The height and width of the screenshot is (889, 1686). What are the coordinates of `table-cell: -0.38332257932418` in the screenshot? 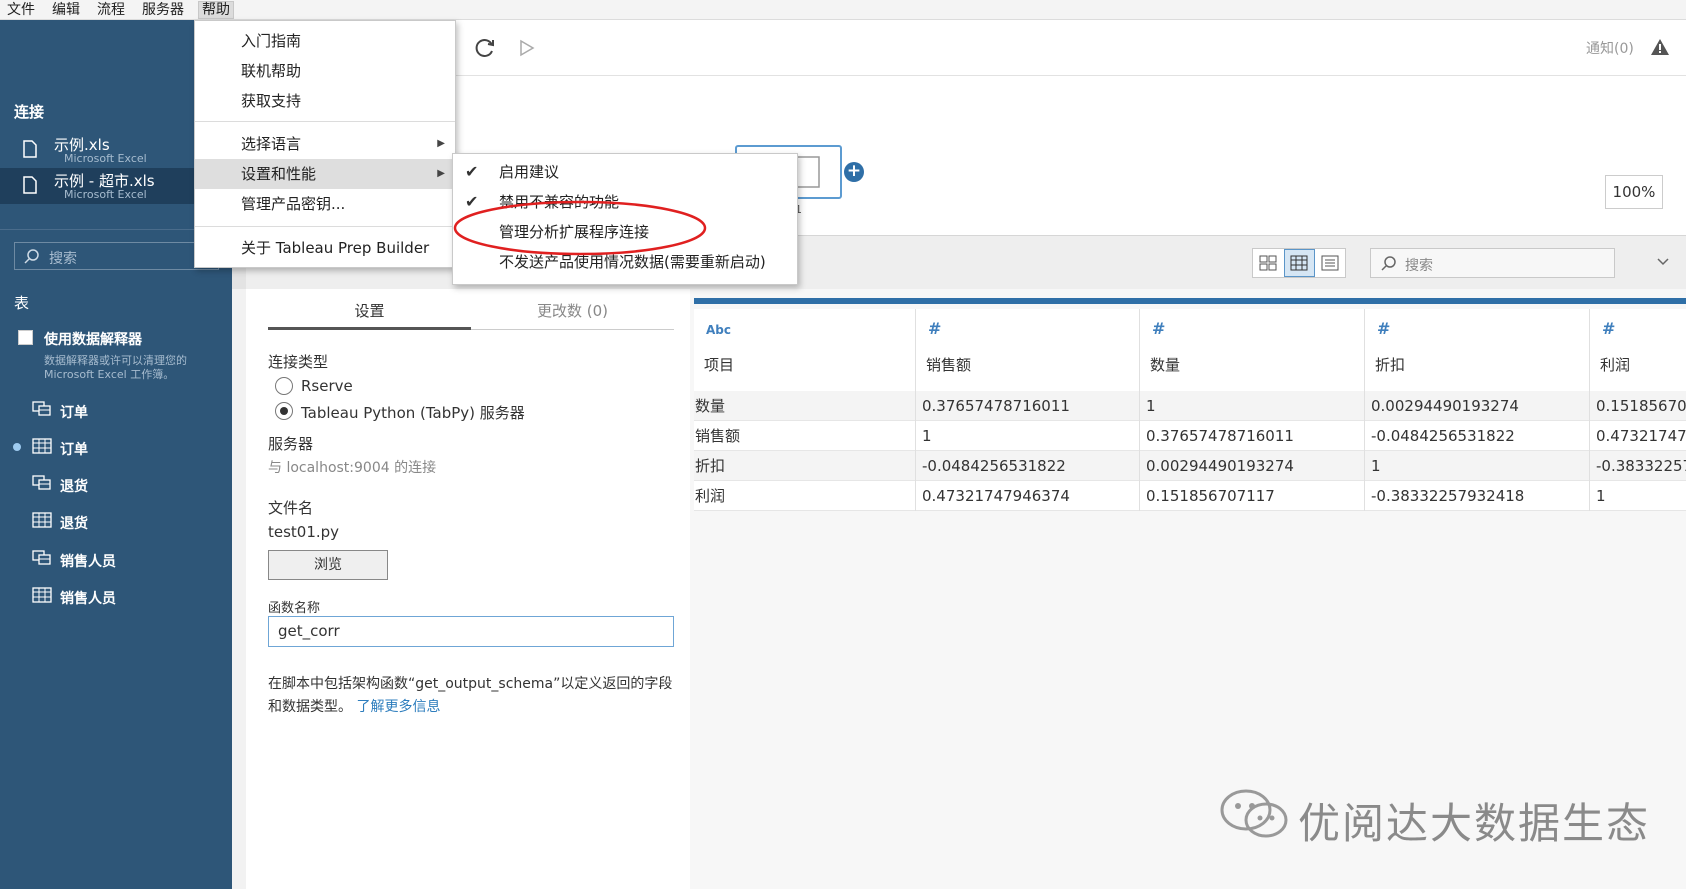 It's located at (1477, 496).